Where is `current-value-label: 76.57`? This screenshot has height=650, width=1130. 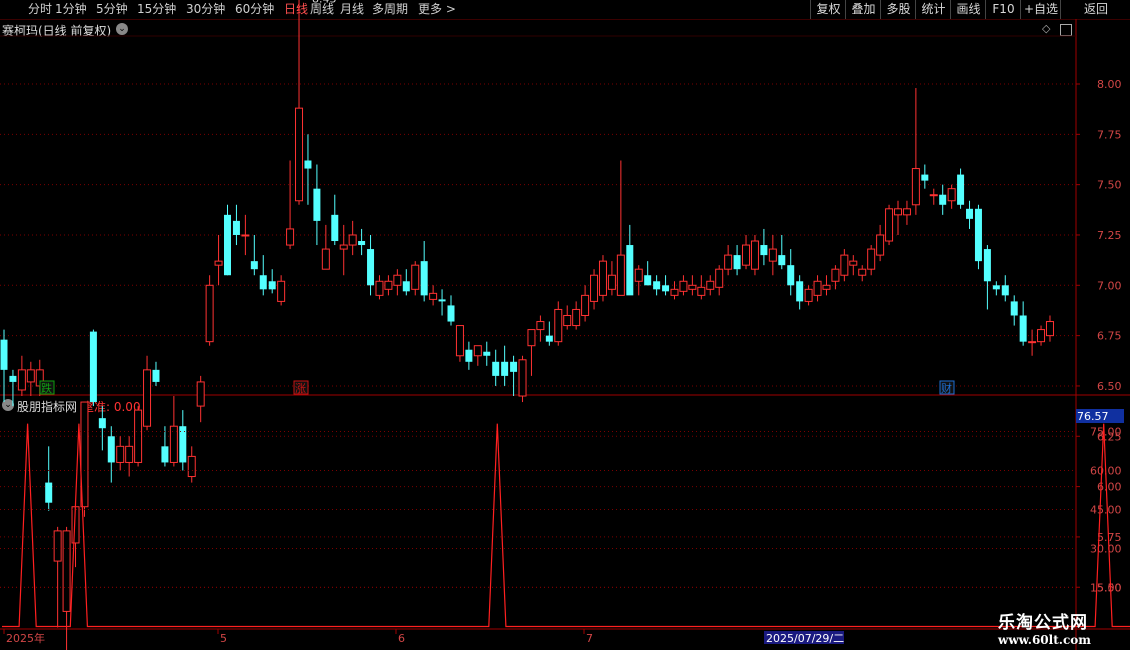
current-value-label: 76.57 is located at coordinates (1093, 416).